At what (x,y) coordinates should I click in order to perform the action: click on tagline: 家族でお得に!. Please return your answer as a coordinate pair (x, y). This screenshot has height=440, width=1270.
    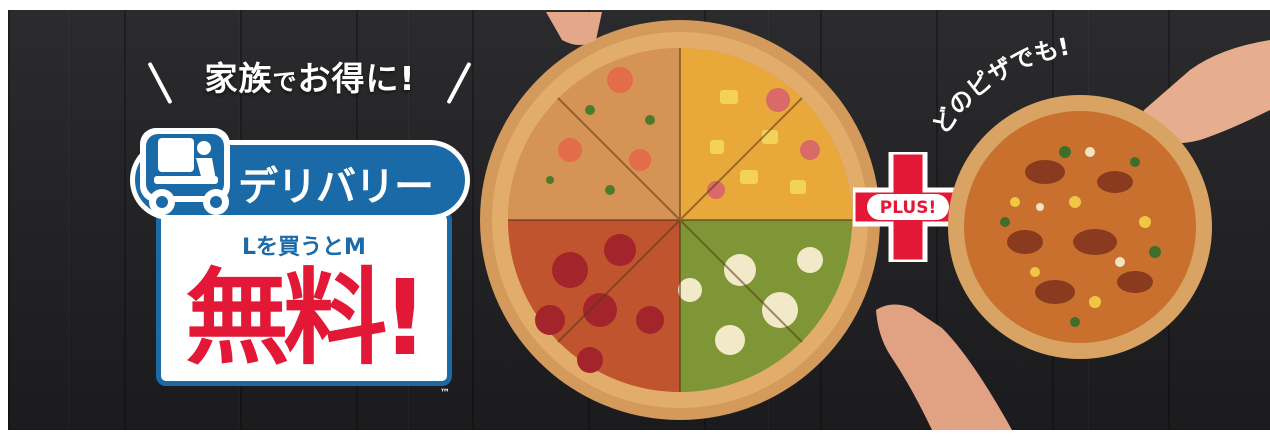
    Looking at the image, I should click on (310, 76).